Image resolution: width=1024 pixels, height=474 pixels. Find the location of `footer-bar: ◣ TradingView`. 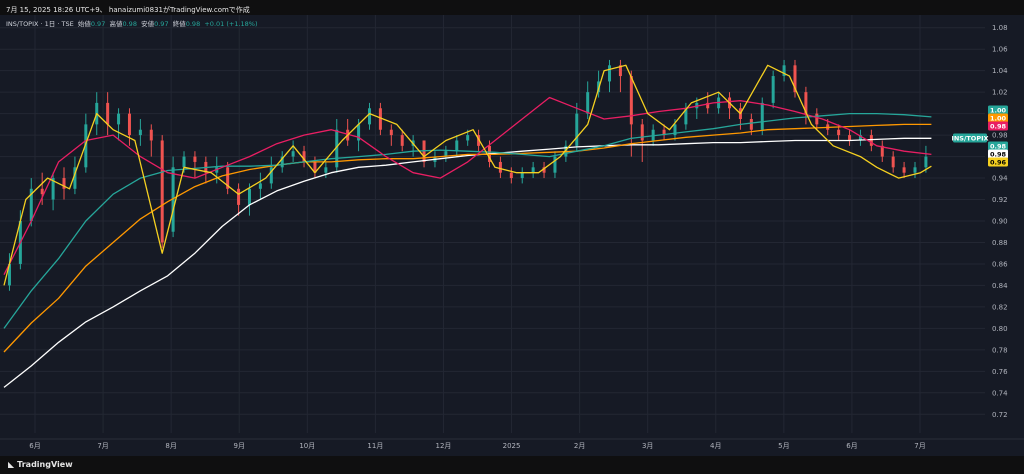

footer-bar: ◣ TradingView is located at coordinates (512, 465).